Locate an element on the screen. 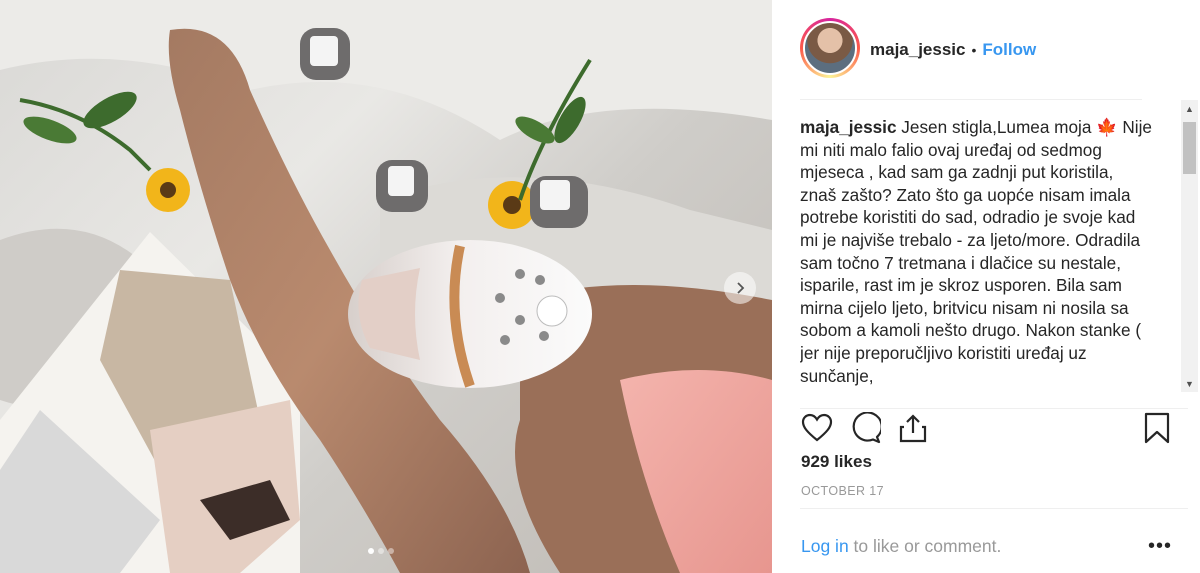  comment-button is located at coordinates (865, 428).